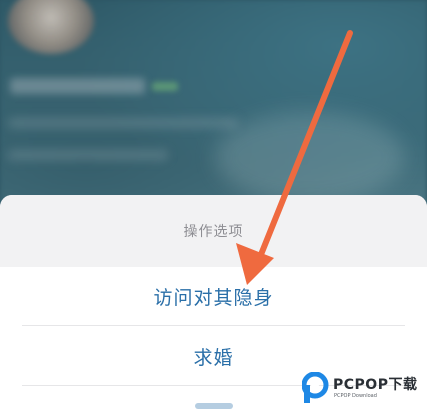 Image resolution: width=427 pixels, height=409 pixels. I want to click on option-propose: 求婚, so click(213, 356).